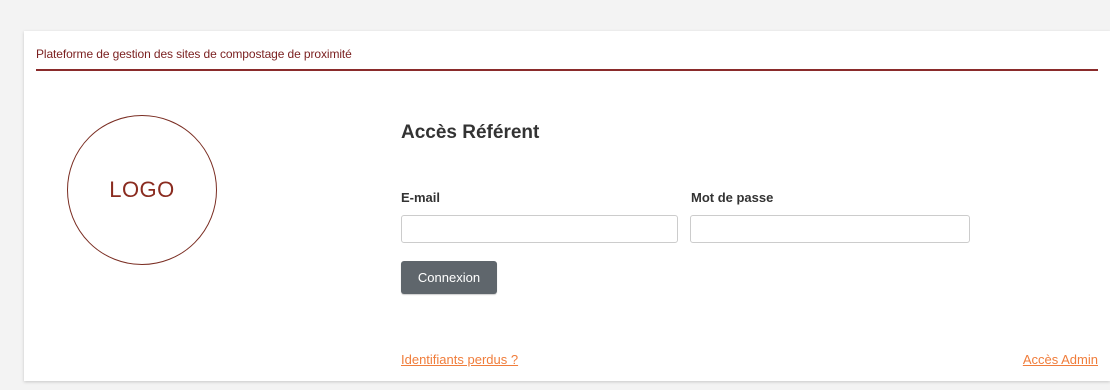 The height and width of the screenshot is (390, 1110). Describe the element at coordinates (539, 229) in the screenshot. I see `email-field` at that location.